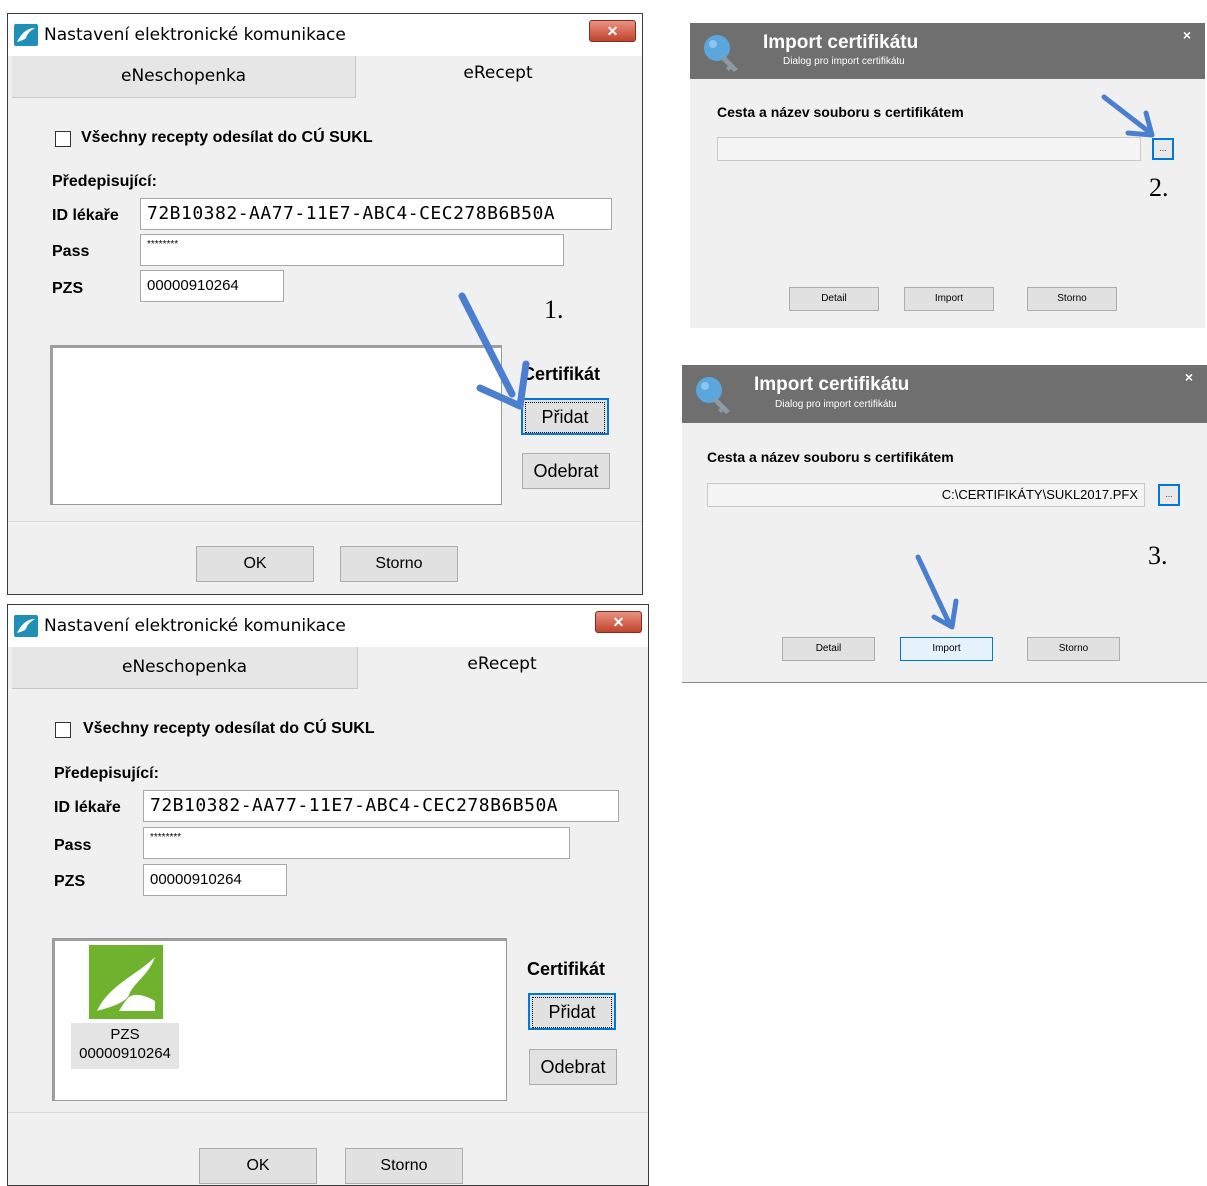  What do you see at coordinates (279, 1019) in the screenshot?
I see `certificate-list: PZS 00000910264` at bounding box center [279, 1019].